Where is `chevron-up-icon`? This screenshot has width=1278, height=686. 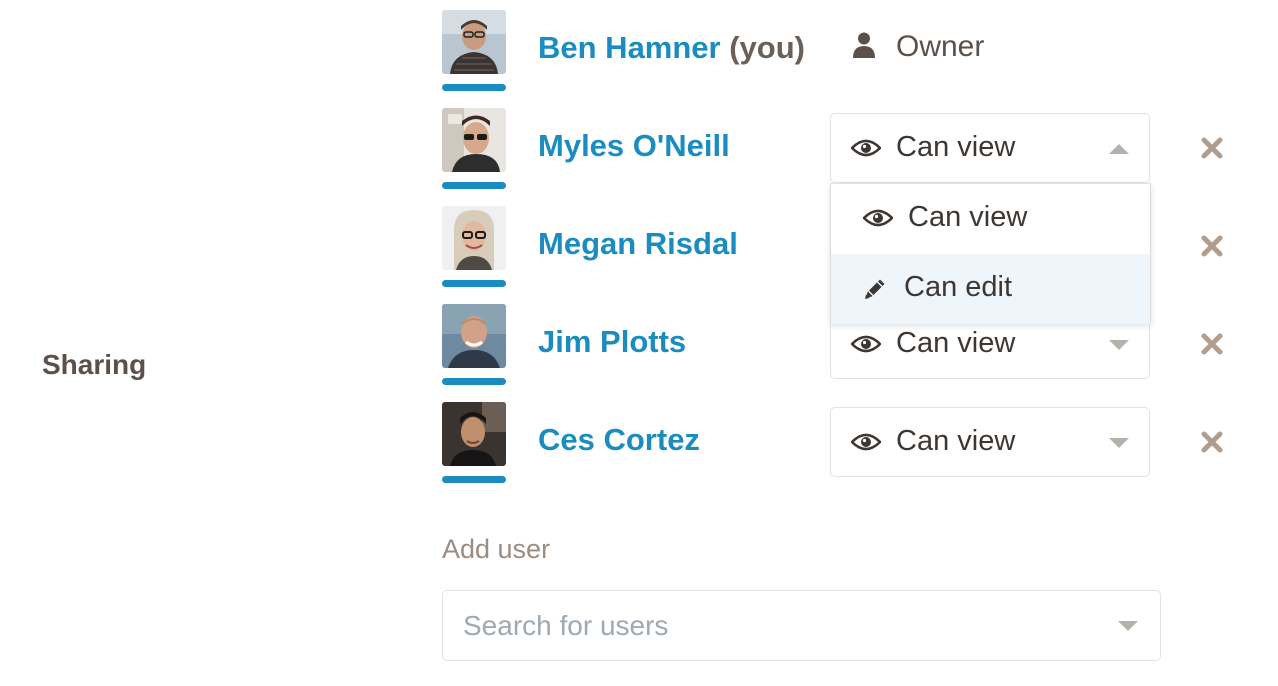
chevron-up-icon is located at coordinates (1119, 149).